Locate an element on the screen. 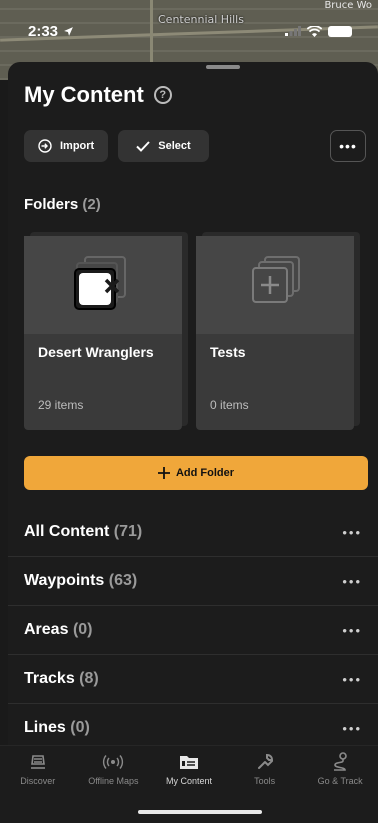 The image size is (378, 823). folder-card: Desert Wranglers 29 items is located at coordinates (103, 333).